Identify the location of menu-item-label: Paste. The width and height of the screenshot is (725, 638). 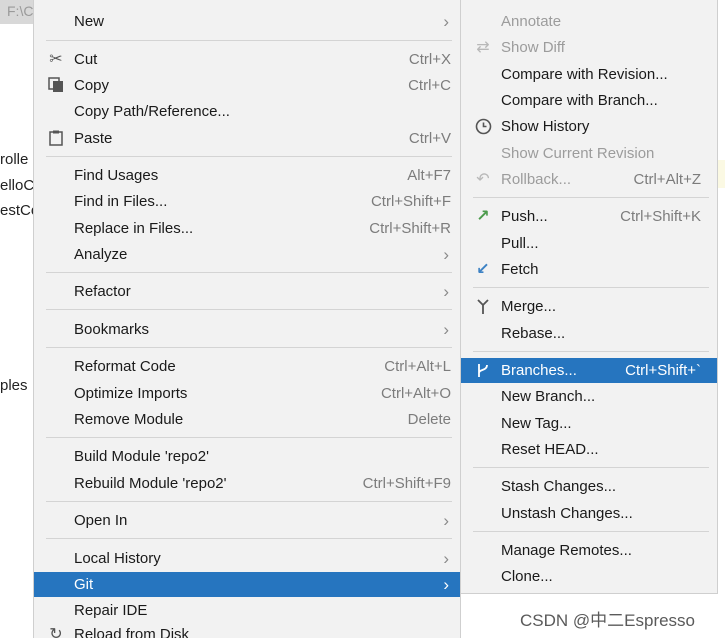
(93, 138).